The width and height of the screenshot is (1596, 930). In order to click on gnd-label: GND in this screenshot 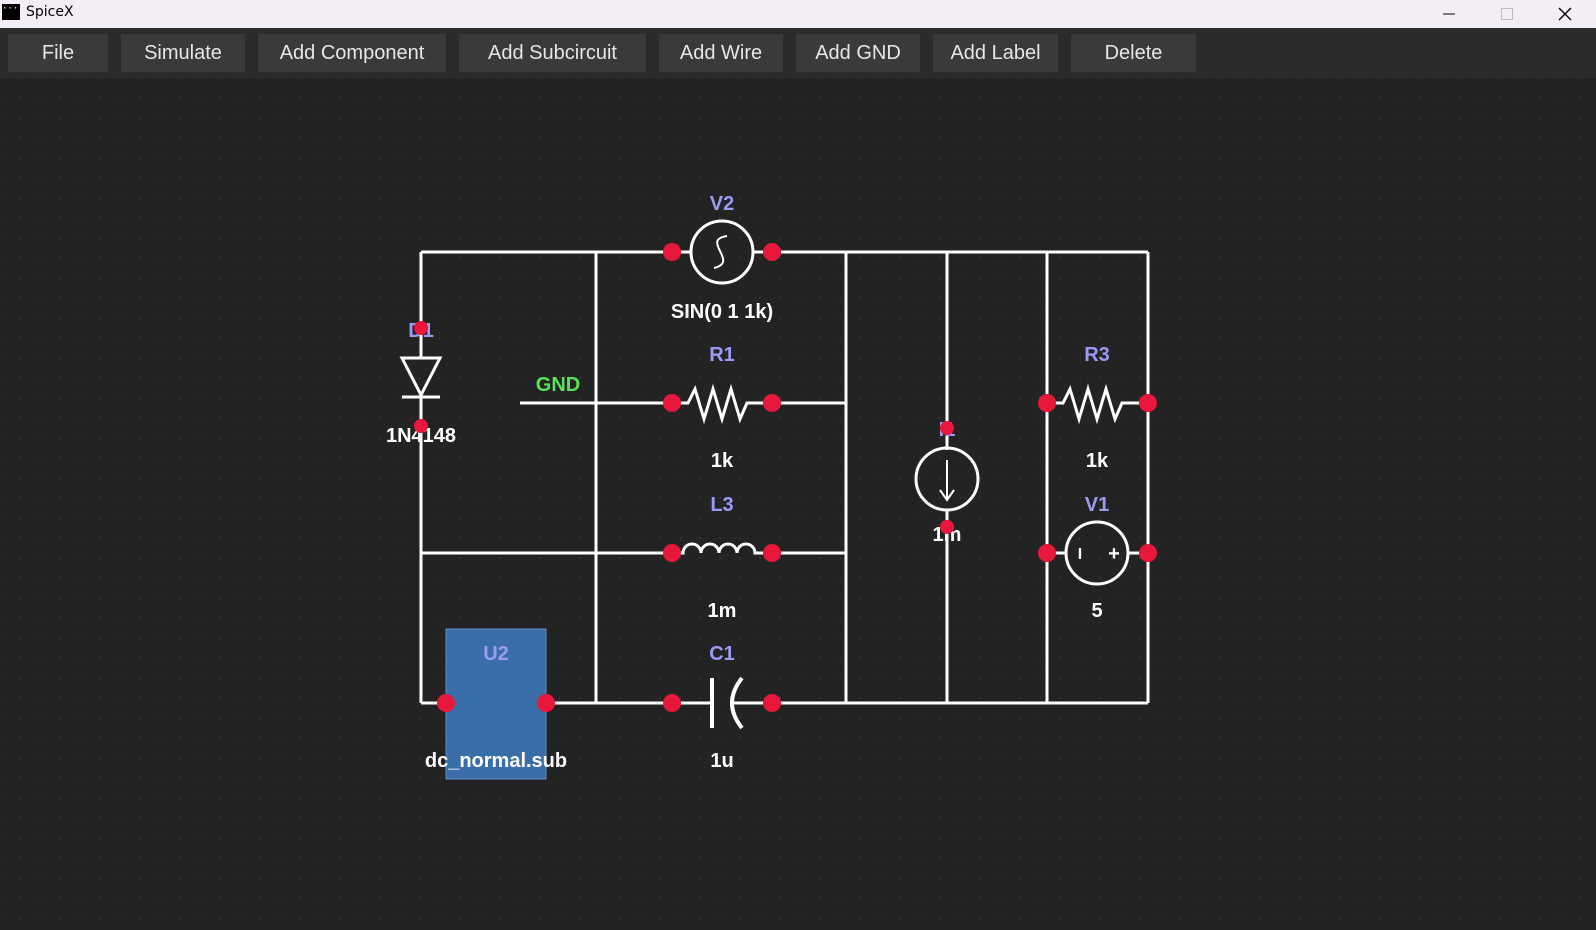, I will do `click(558, 385)`.